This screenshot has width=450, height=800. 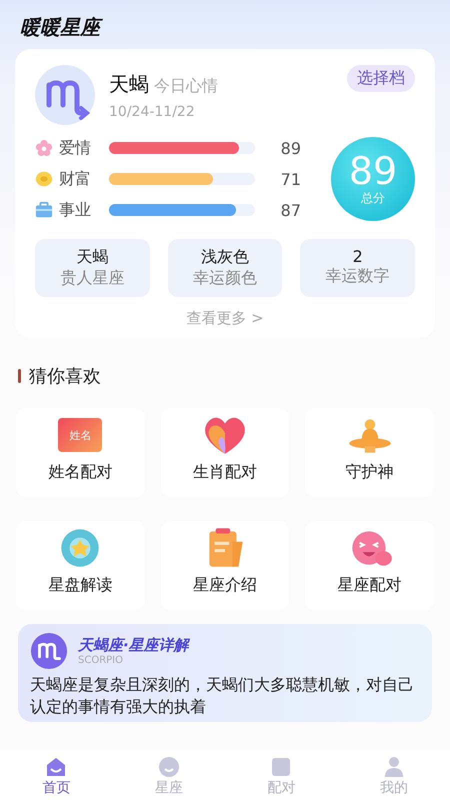 What do you see at coordinates (92, 257) in the screenshot?
I see `lucky-value: 天蝎` at bounding box center [92, 257].